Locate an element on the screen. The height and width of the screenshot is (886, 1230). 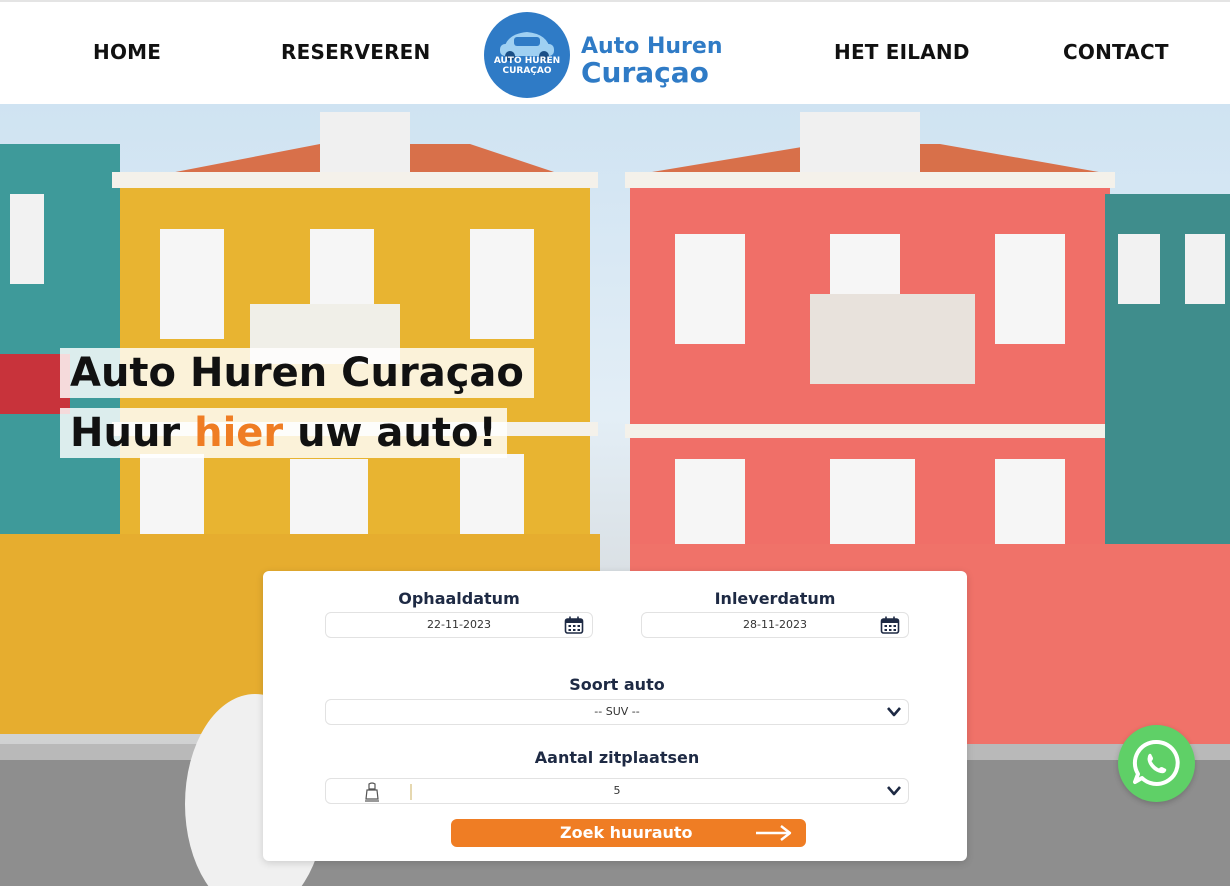
return-date-value: 28-11-2023 is located at coordinates (775, 624).